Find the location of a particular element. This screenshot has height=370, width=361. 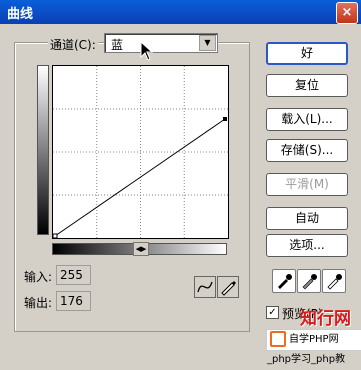

php-logo-icon is located at coordinates (278, 339).